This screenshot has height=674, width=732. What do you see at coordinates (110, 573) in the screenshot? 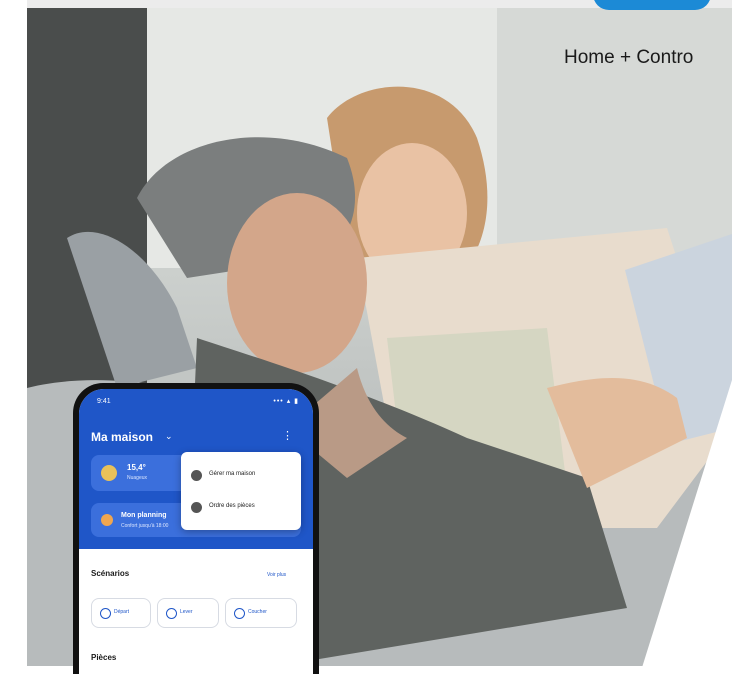
I see `scenarios-title: Scénarios` at bounding box center [110, 573].